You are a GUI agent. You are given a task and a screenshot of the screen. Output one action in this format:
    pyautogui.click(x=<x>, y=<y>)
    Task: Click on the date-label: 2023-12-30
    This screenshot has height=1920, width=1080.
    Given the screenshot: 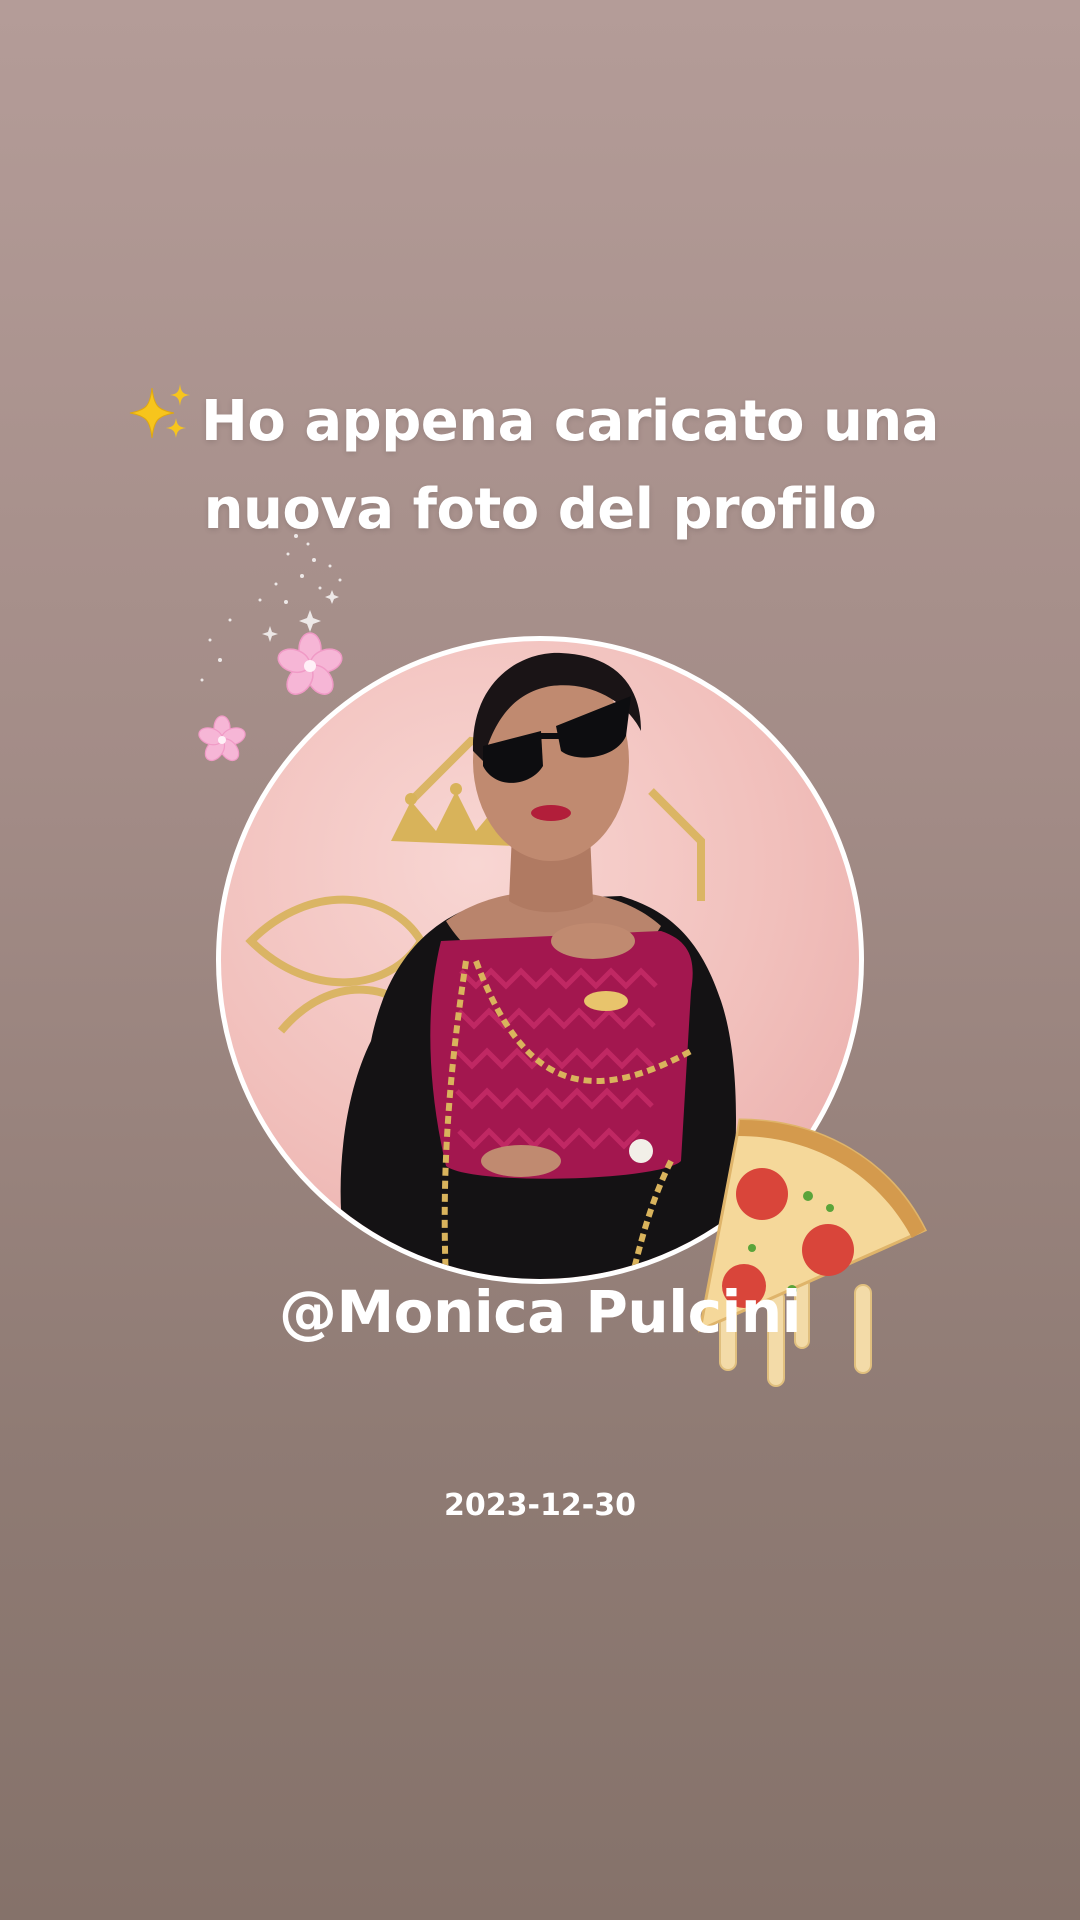 What is the action you would take?
    pyautogui.click(x=540, y=1505)
    